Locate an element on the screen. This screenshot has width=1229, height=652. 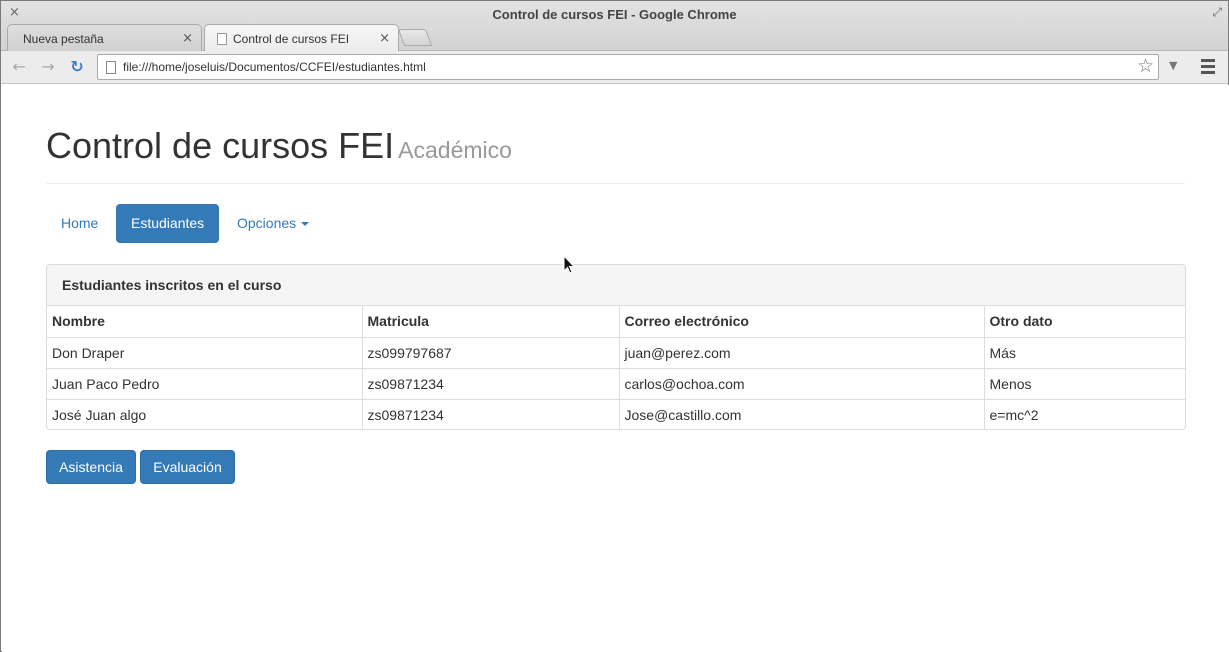
nav-opciones: Opciones is located at coordinates (273, 223).